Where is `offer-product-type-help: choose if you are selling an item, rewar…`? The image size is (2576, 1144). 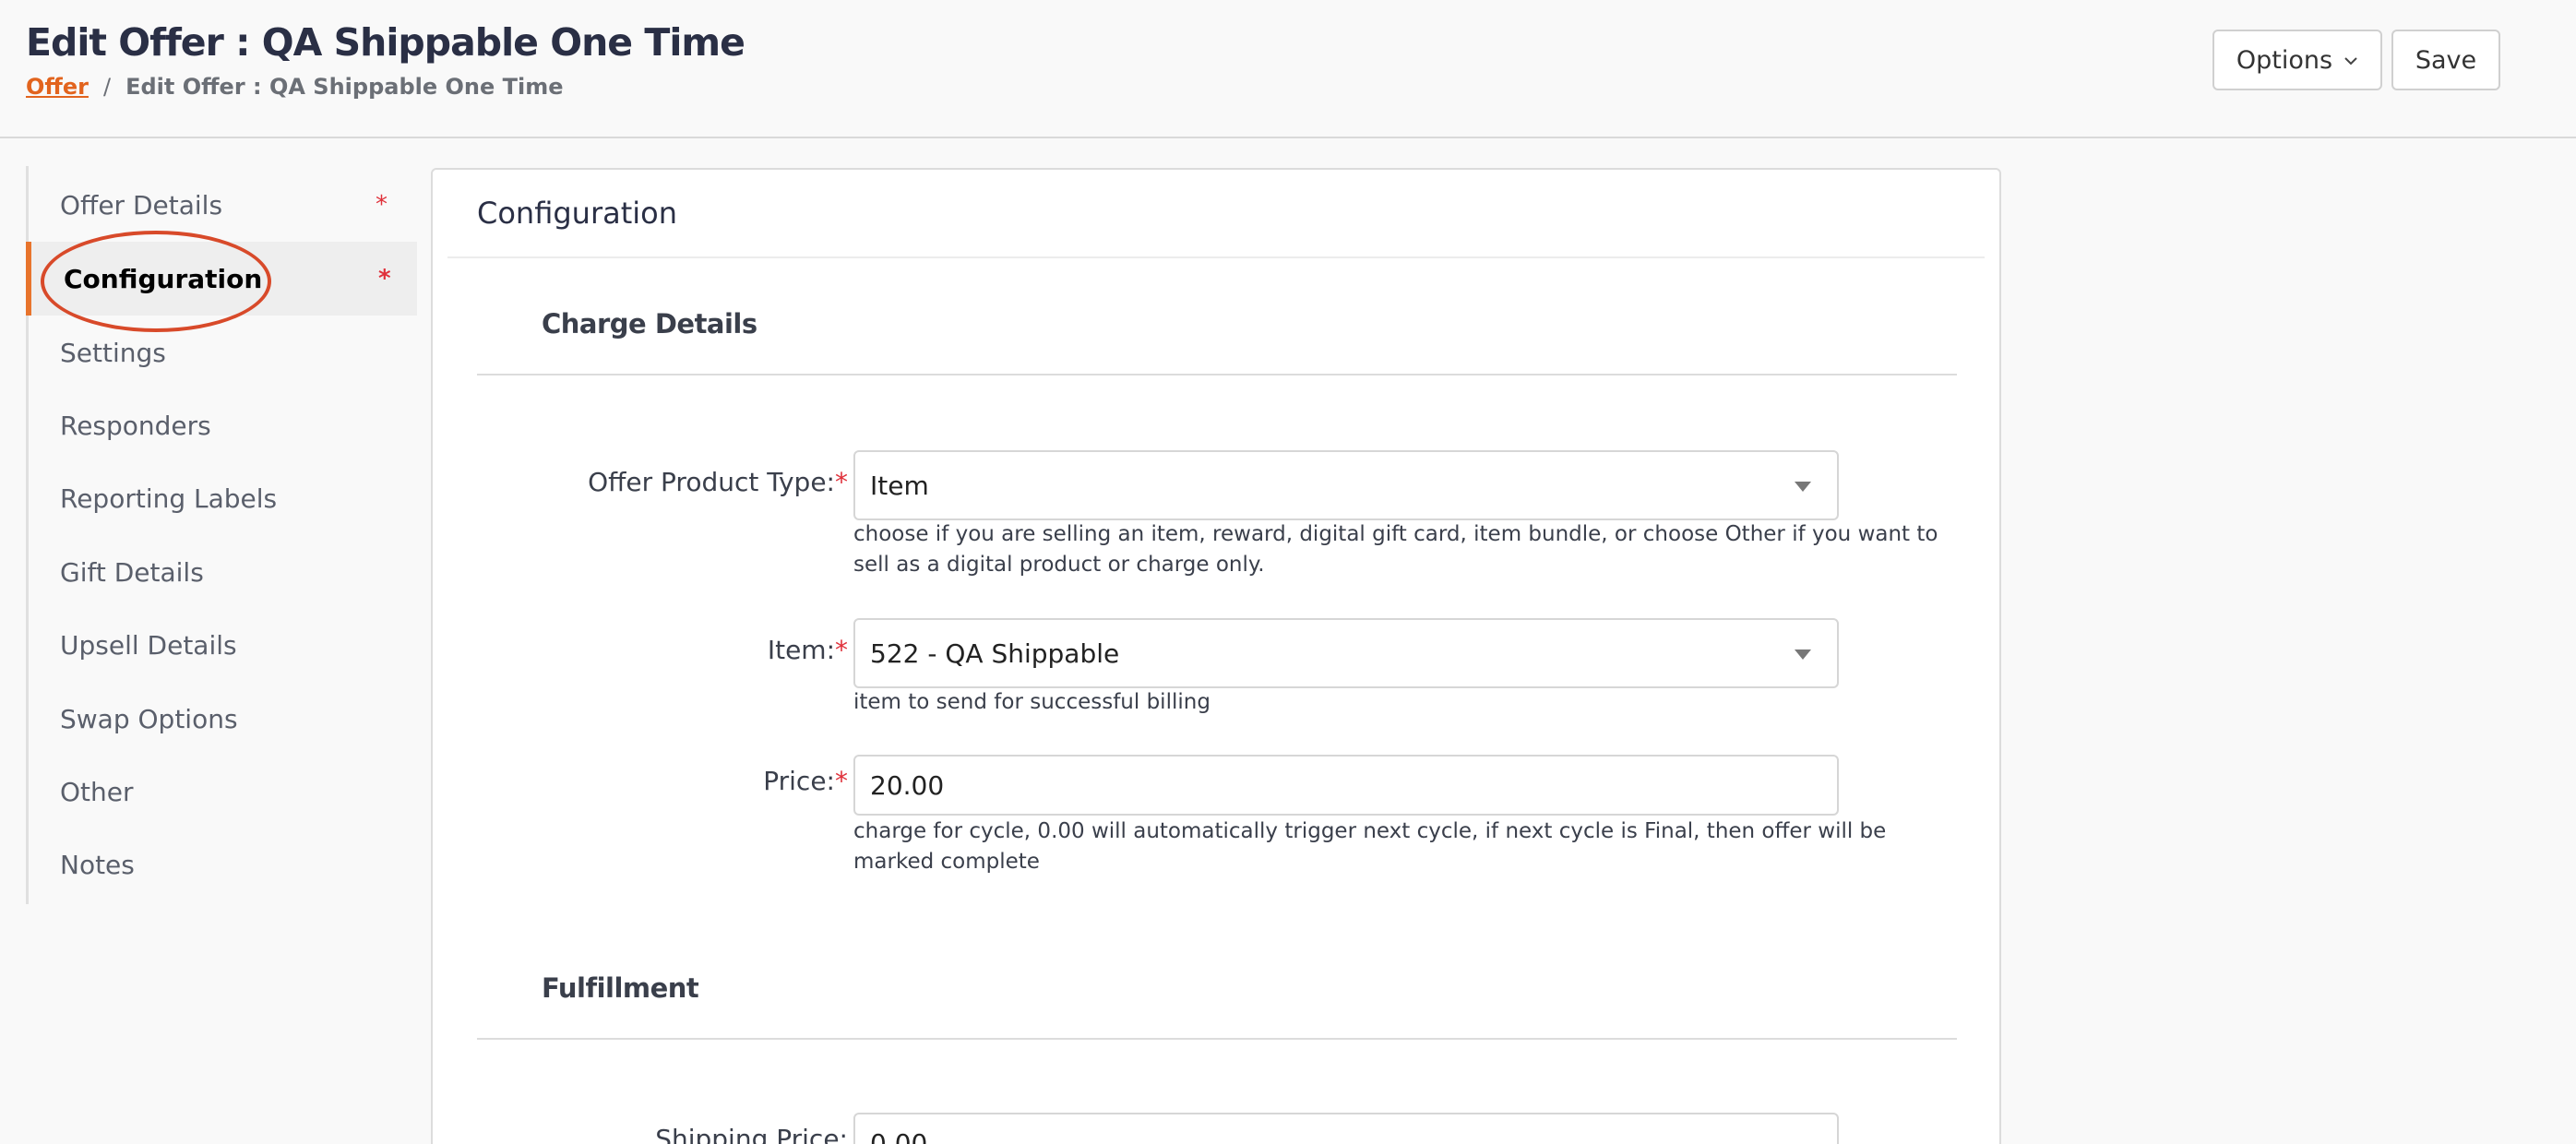
offer-product-type-help: choose if you are selling an item, rewar… is located at coordinates (1395, 549).